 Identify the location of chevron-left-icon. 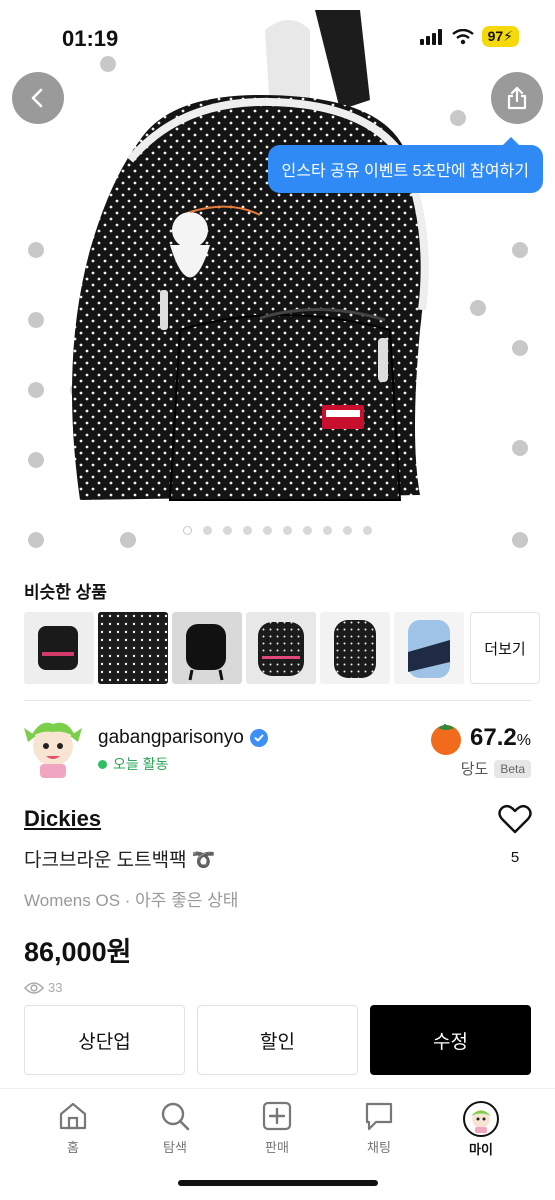
(37, 98).